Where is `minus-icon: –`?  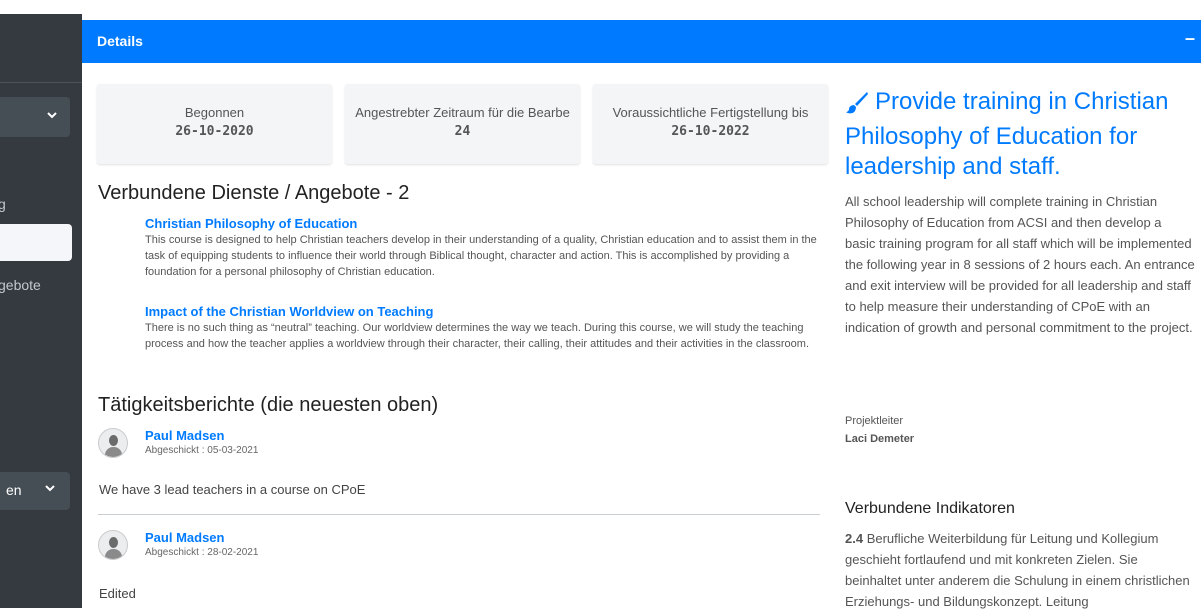
minus-icon: – is located at coordinates (1190, 38).